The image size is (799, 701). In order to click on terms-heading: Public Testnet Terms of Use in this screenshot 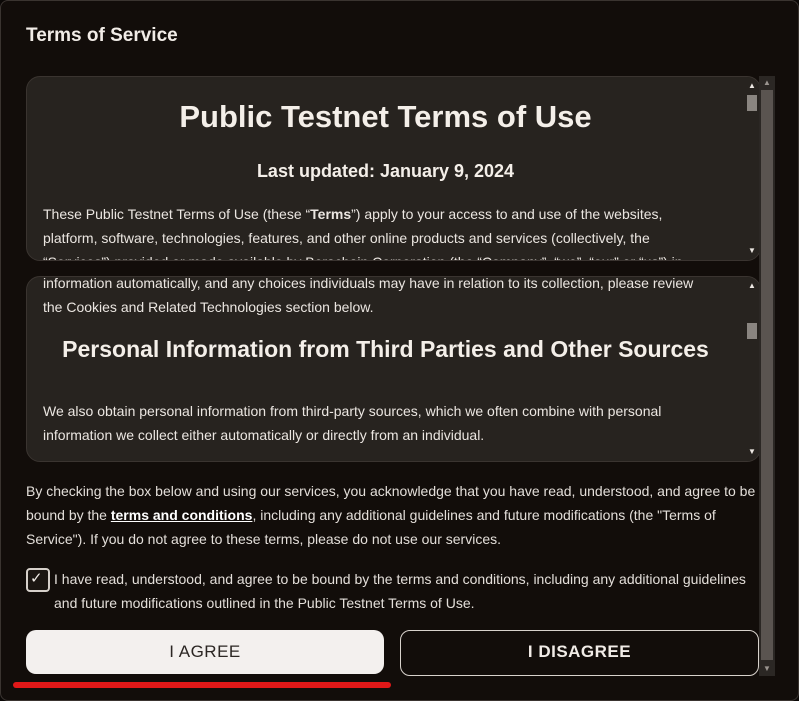, I will do `click(385, 116)`.